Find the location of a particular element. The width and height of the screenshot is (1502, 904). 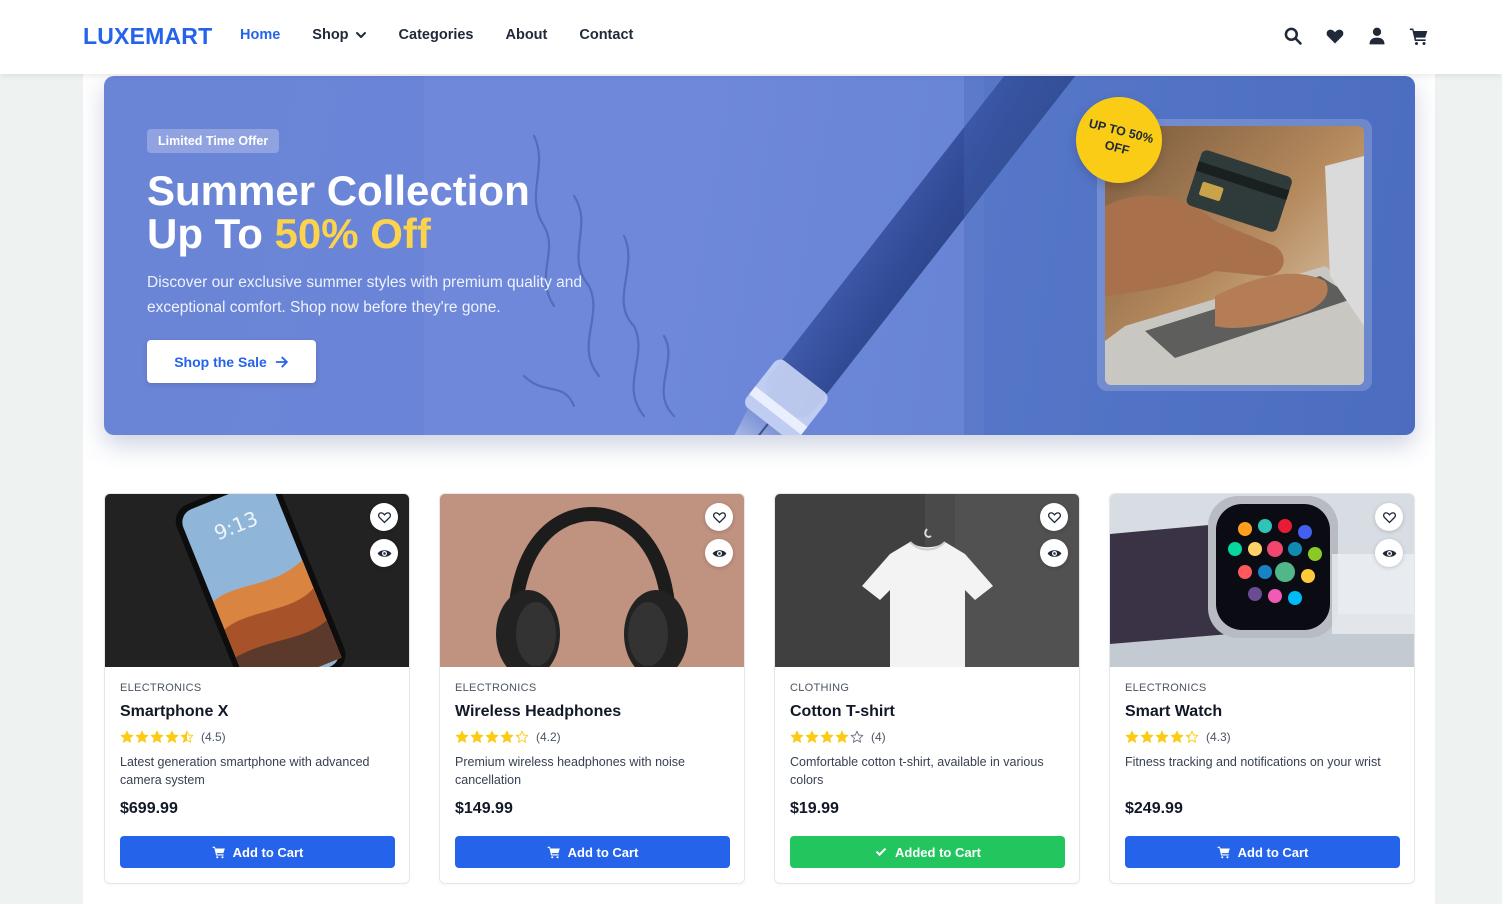

product-rating: (4) is located at coordinates (838, 737).